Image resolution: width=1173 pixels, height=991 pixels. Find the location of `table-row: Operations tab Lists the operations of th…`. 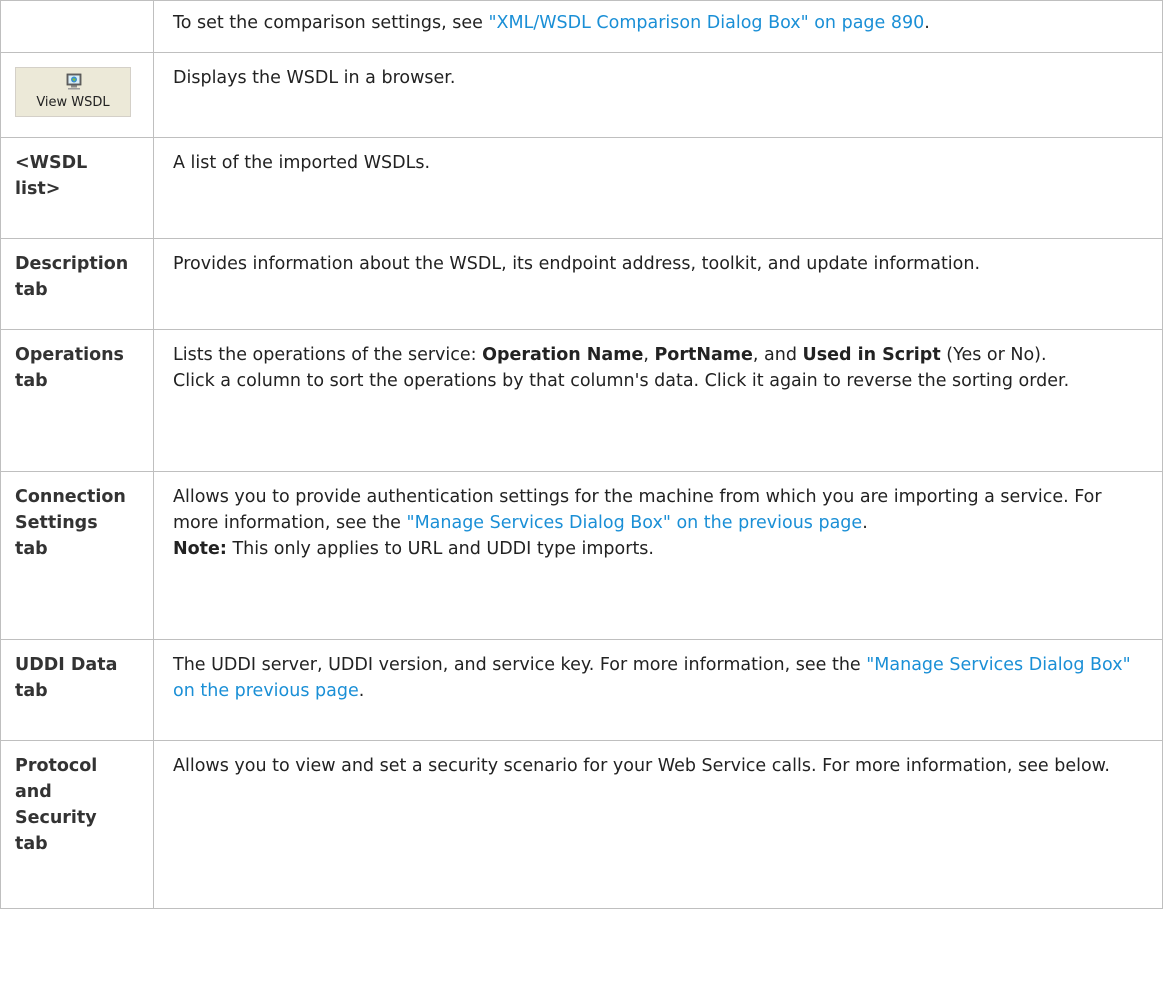

table-row: Operations tab Lists the operations of th… is located at coordinates (581, 400).